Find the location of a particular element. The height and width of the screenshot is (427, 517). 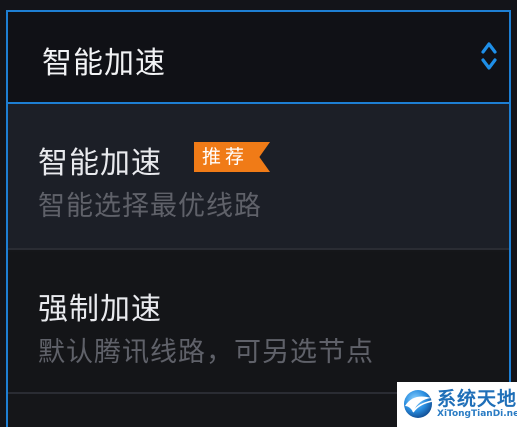

watermark-name: 系统天地 is located at coordinates (477, 399).